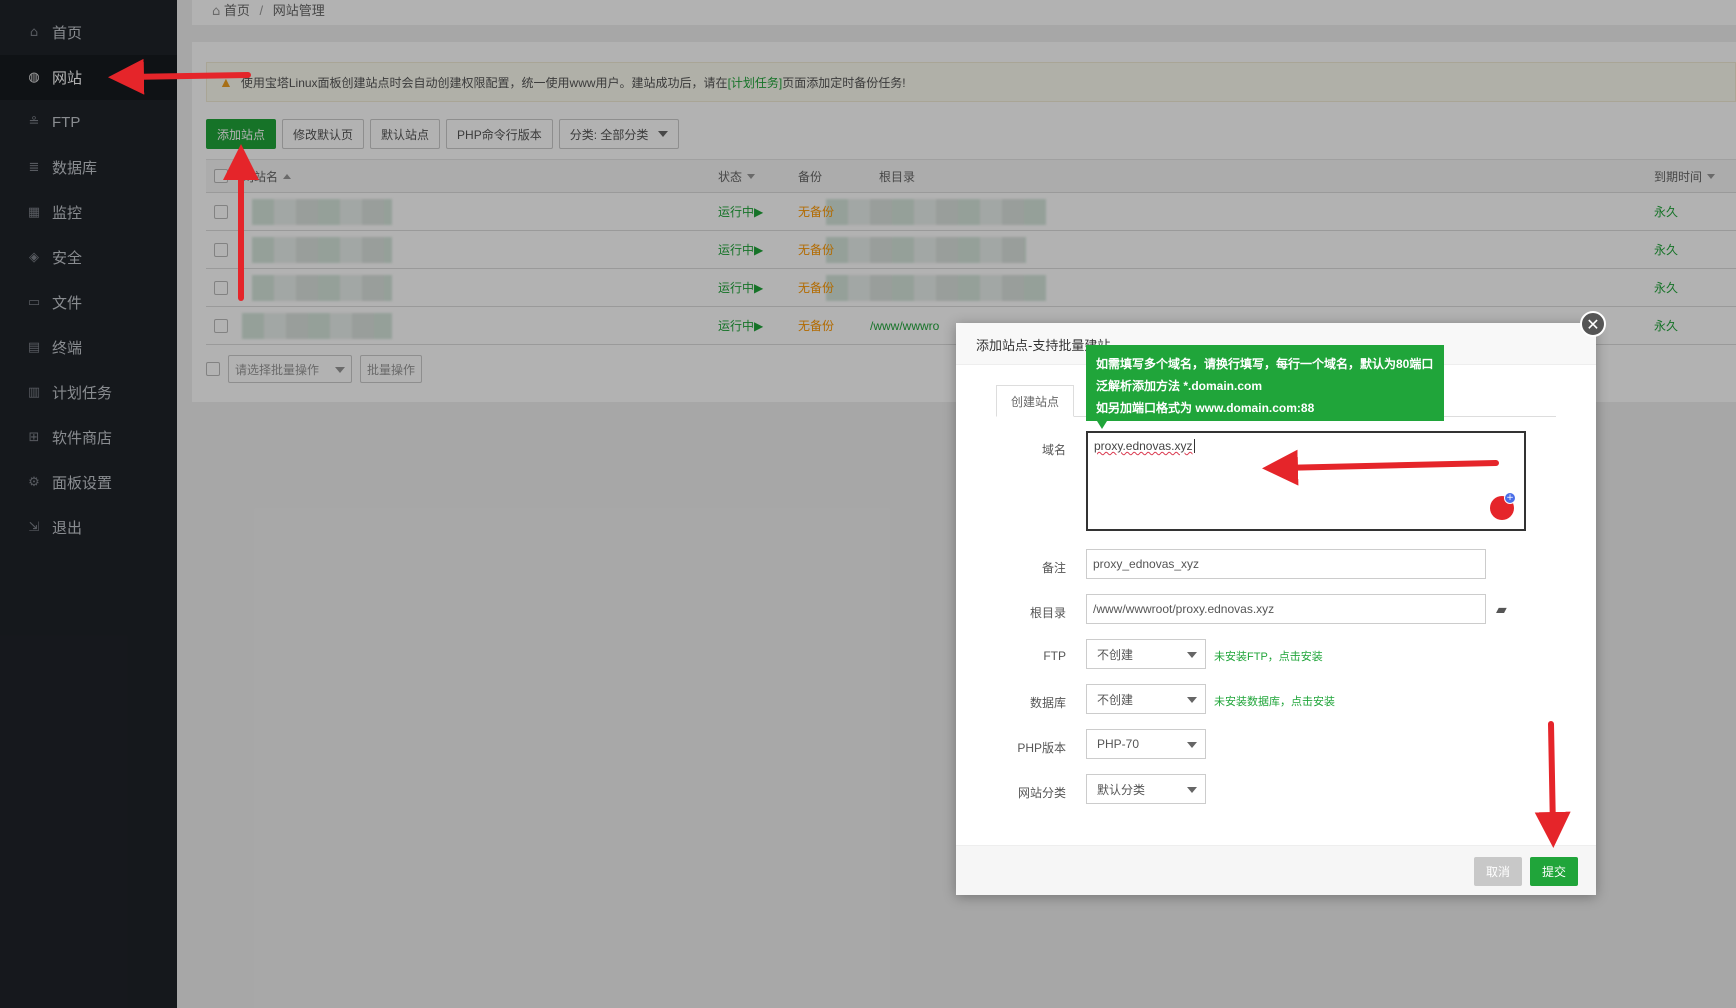 Image resolution: width=1736 pixels, height=1008 pixels. Describe the element at coordinates (1047, 703) in the screenshot. I see `database-label: 数据库` at that location.